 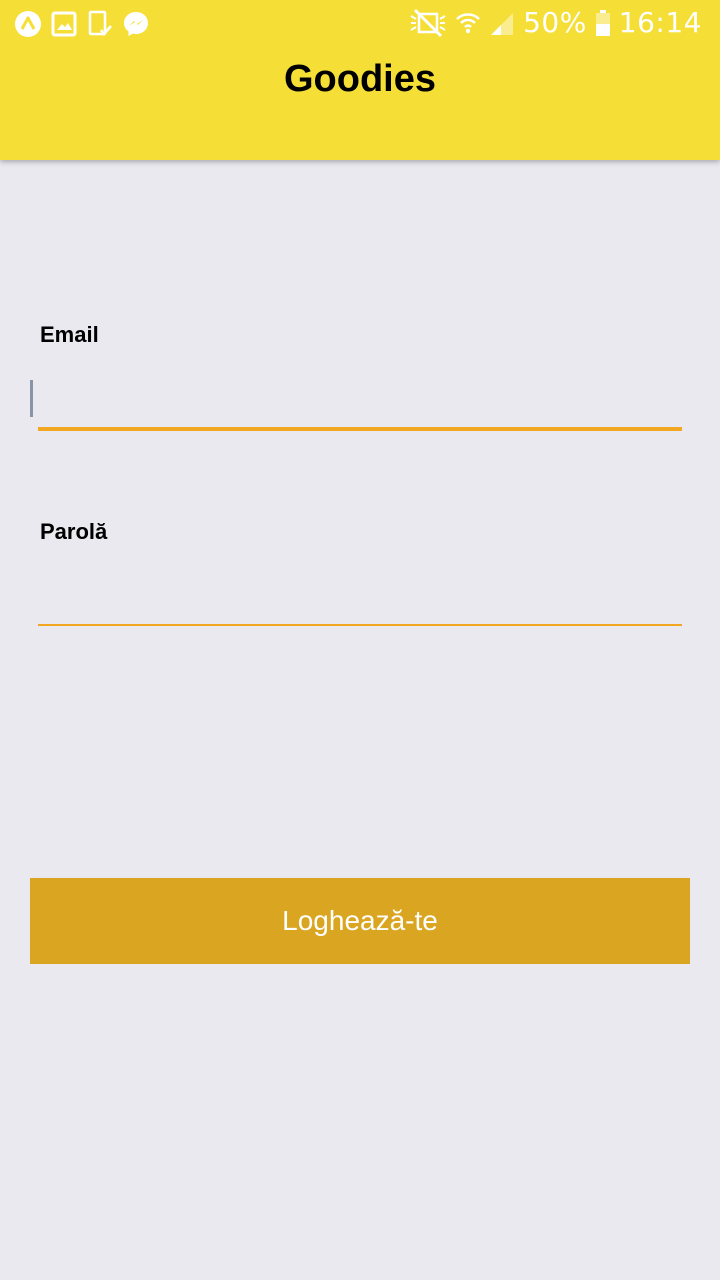 What do you see at coordinates (360, 625) in the screenshot?
I see `password-field-underline` at bounding box center [360, 625].